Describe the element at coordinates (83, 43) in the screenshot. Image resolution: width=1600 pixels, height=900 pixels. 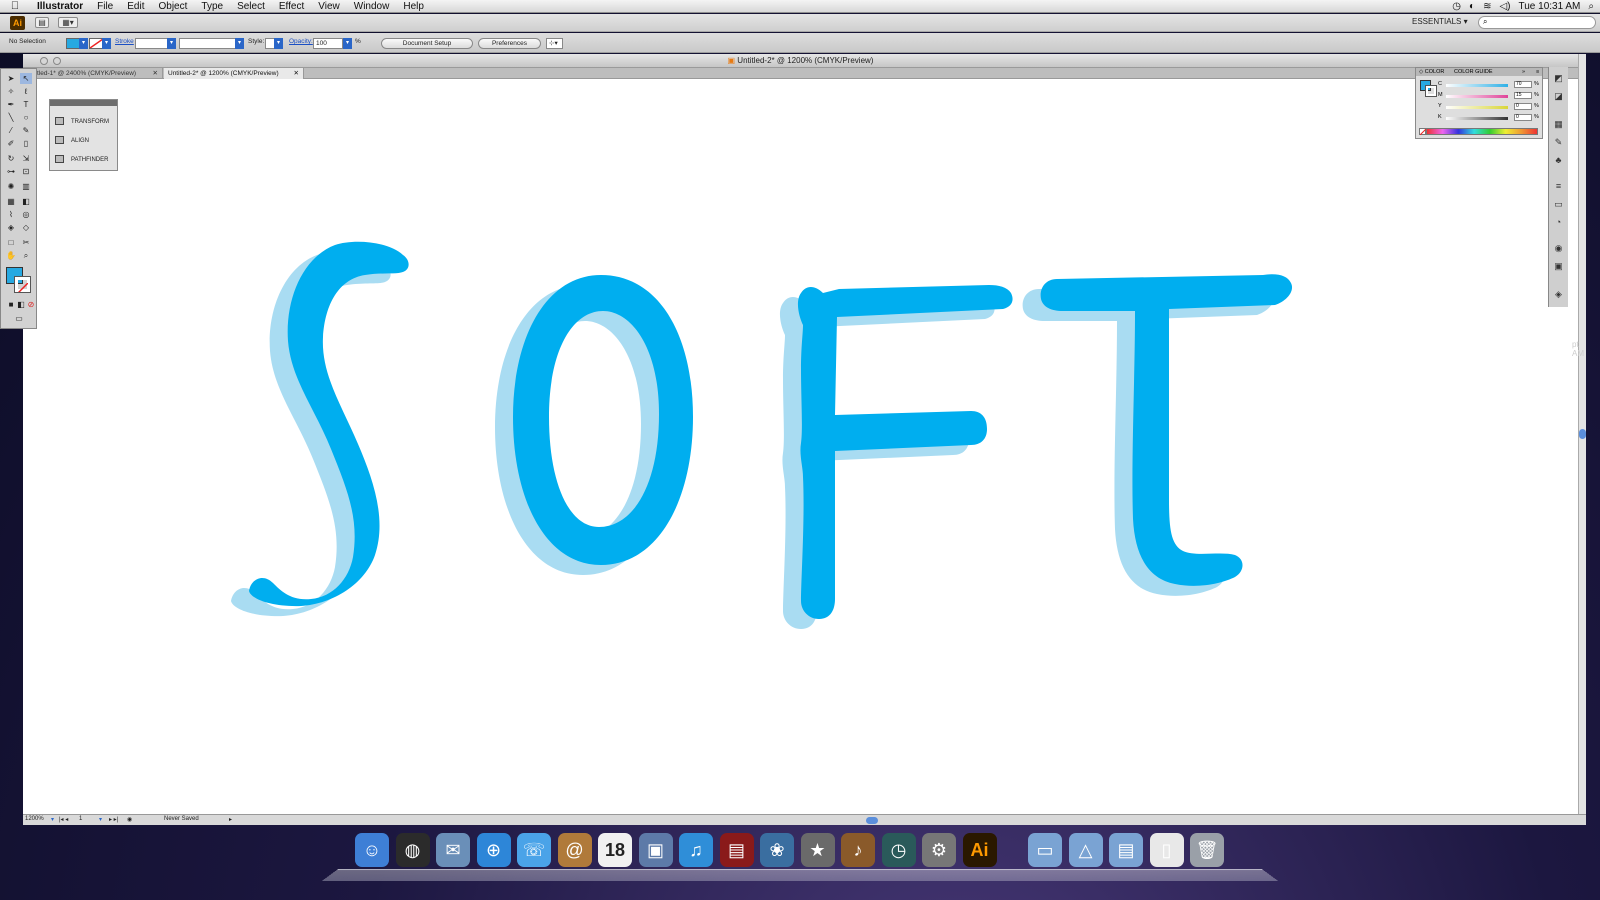
I see `fill-dropdown: ▾` at that location.